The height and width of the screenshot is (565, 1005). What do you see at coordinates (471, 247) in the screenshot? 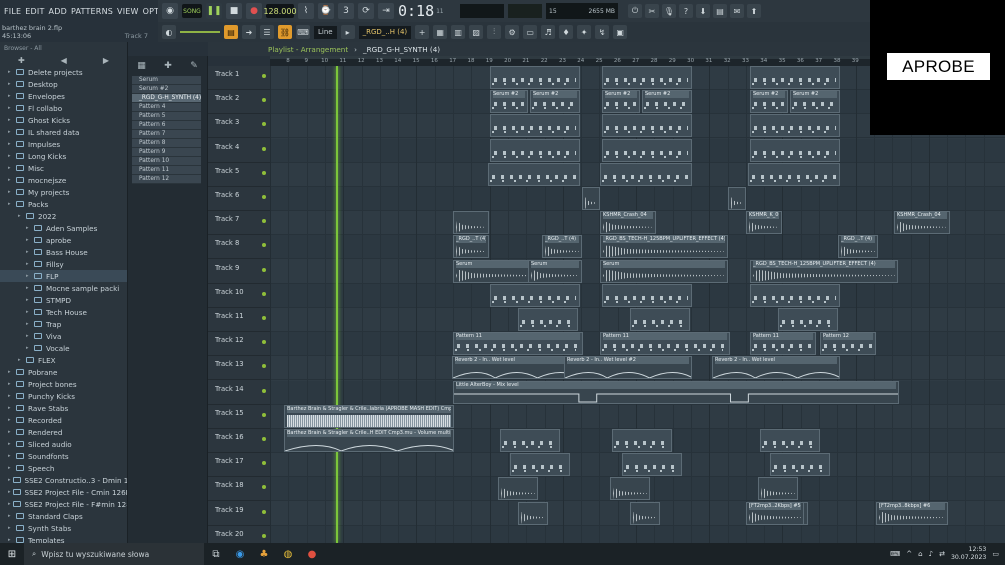
I see `playlist-clip: _RGD_..T (4)` at bounding box center [471, 247].